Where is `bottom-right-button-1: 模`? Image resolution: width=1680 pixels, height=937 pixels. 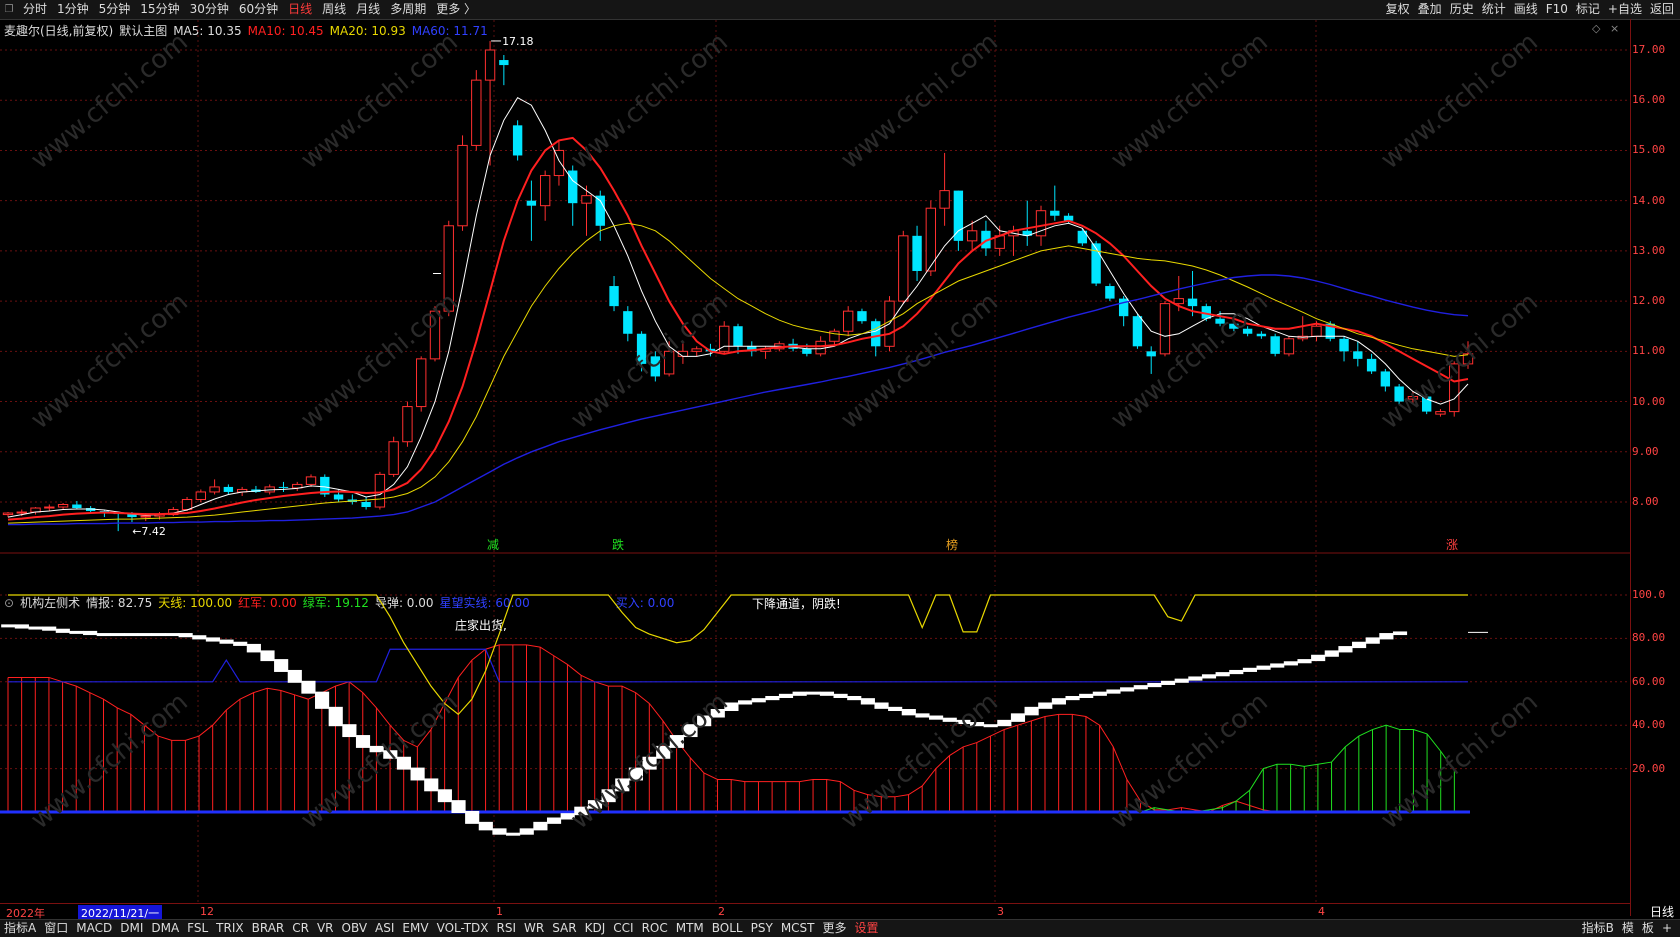
bottom-right-button-1: 模 is located at coordinates (1628, 928).